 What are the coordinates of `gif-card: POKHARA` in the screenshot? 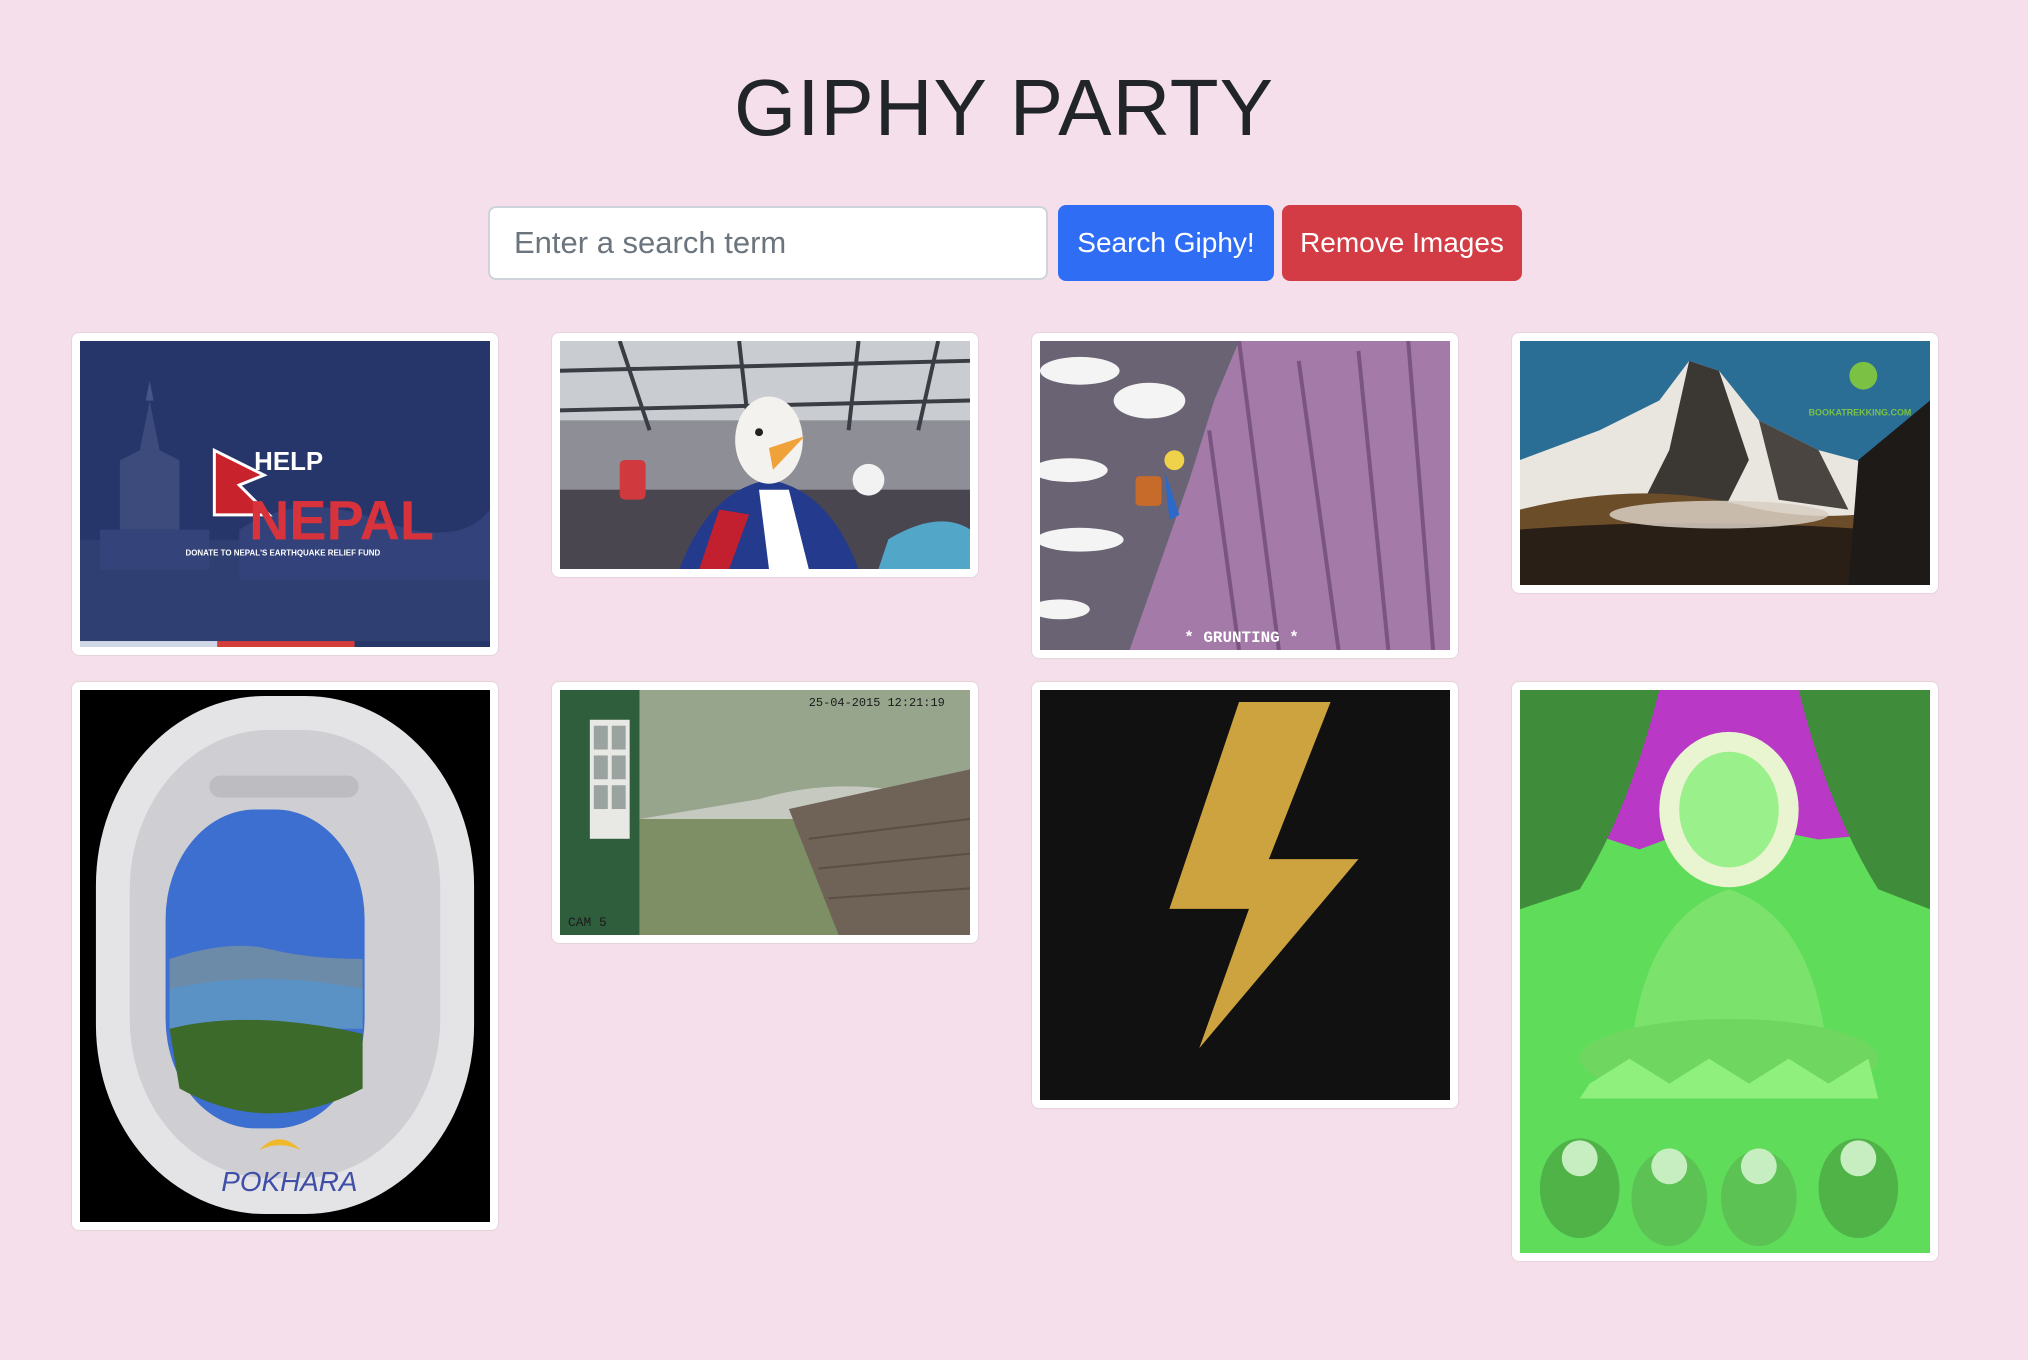 It's located at (285, 956).